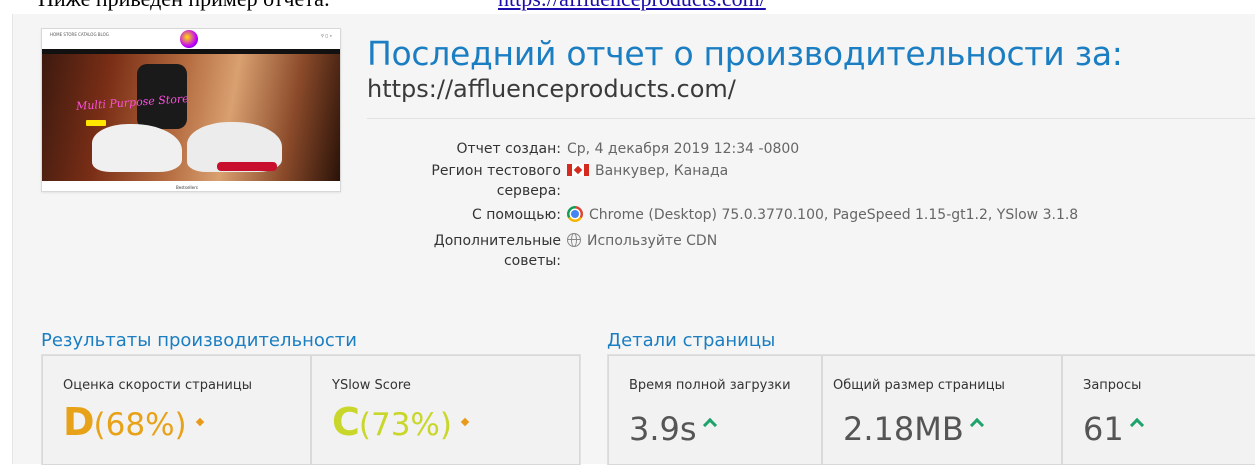 Image resolution: width=1255 pixels, height=465 pixels. Describe the element at coordinates (371, 385) in the screenshot. I see `yslow-label: YSlow Score` at that location.